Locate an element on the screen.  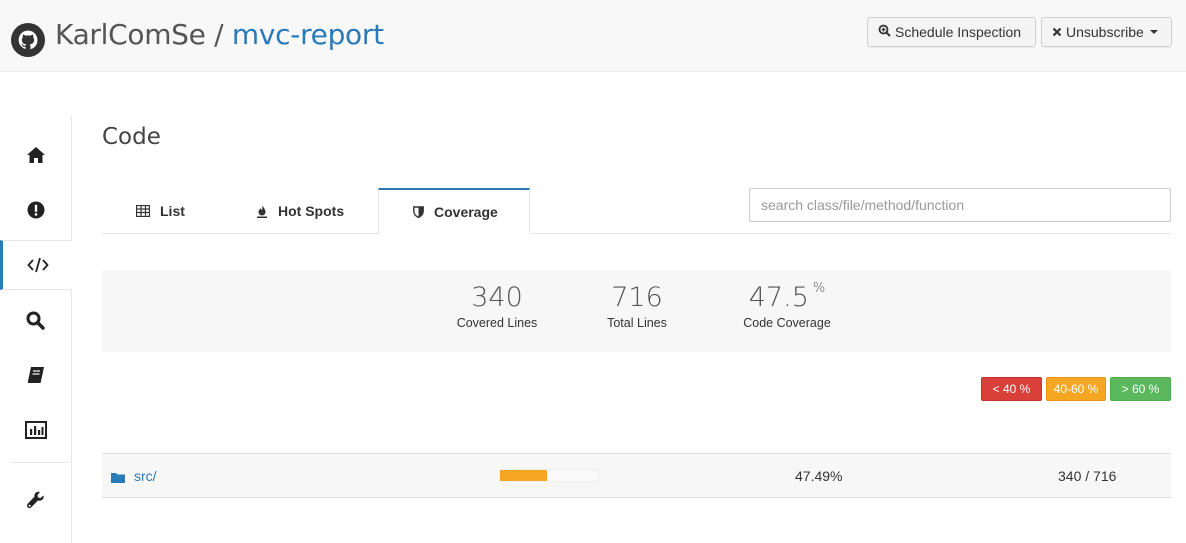
chevron-down-icon is located at coordinates (1153, 32).